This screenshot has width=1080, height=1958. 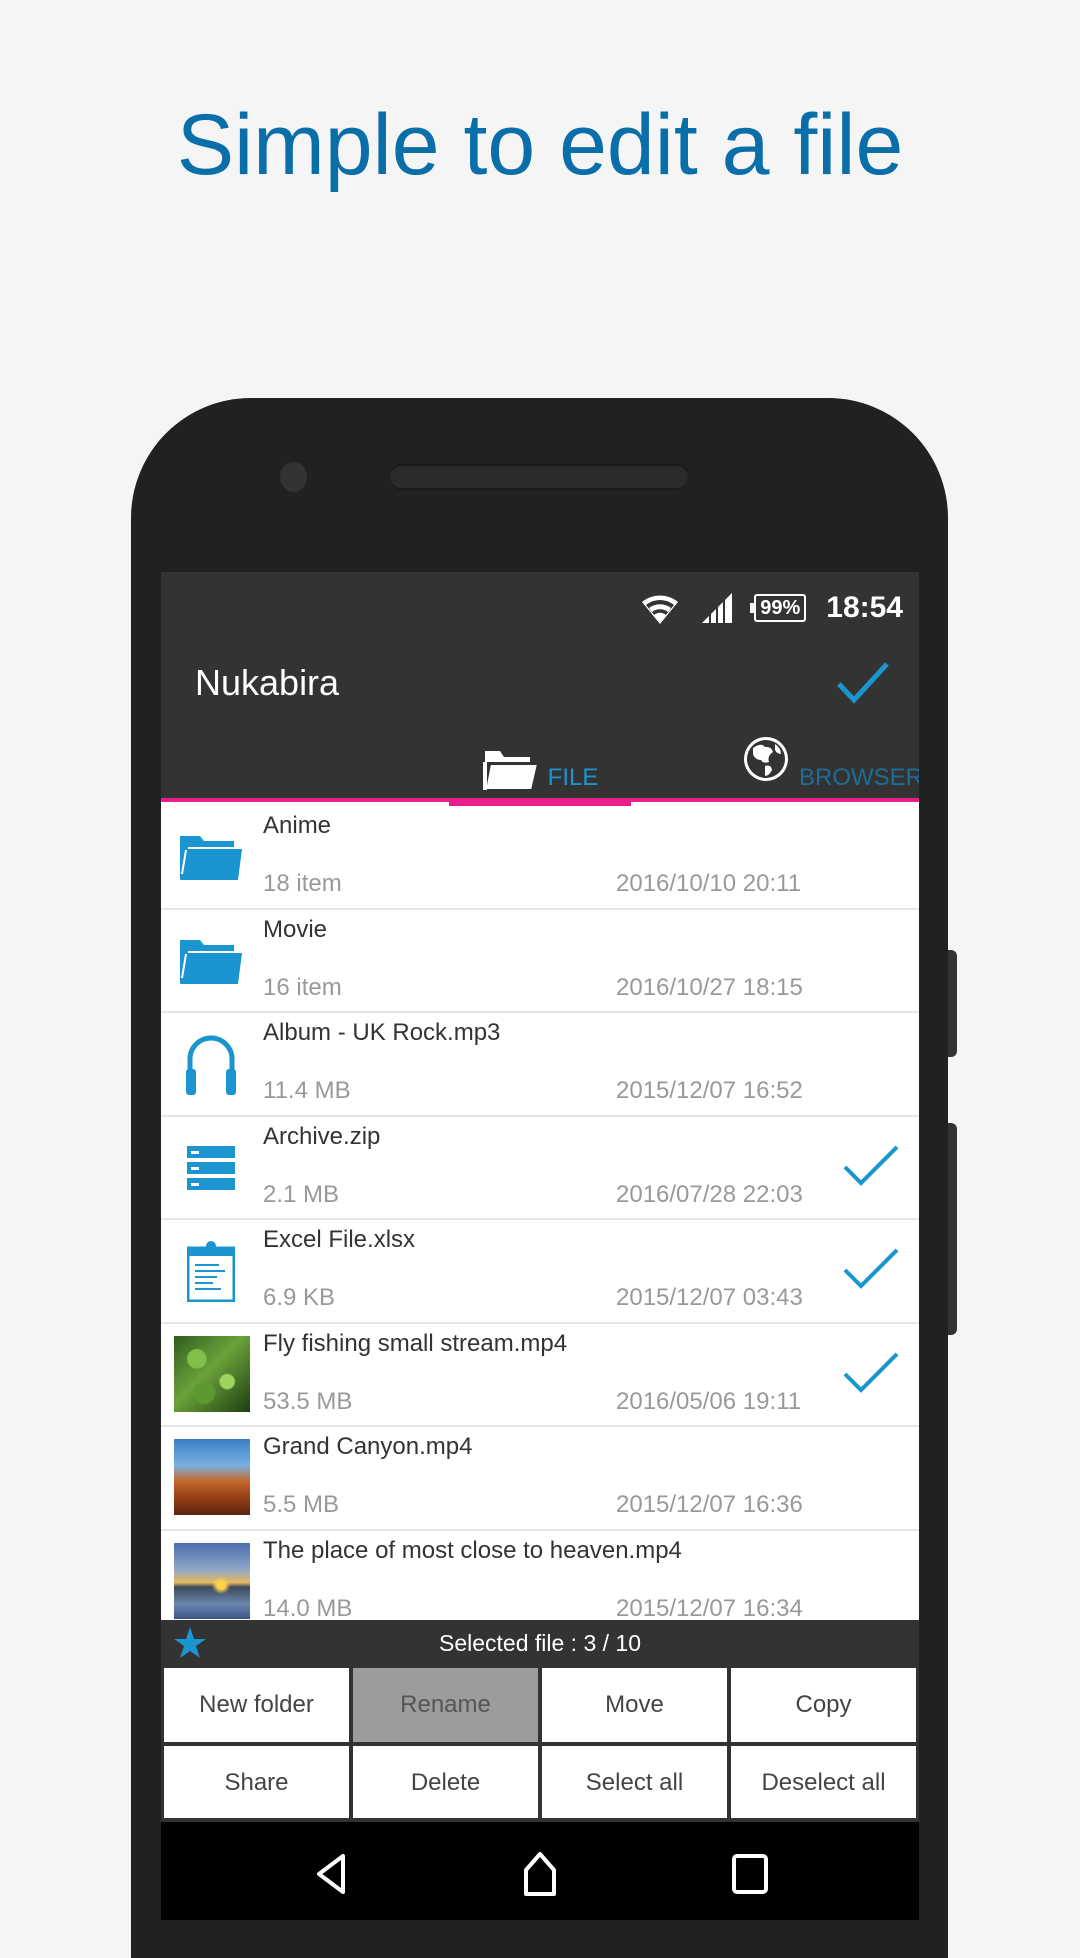 What do you see at coordinates (823, 1705) in the screenshot?
I see `copy-button: Copy` at bounding box center [823, 1705].